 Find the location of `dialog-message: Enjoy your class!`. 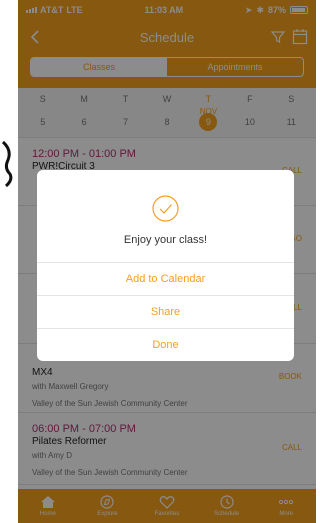

dialog-message: Enjoy your class! is located at coordinates (165, 240).